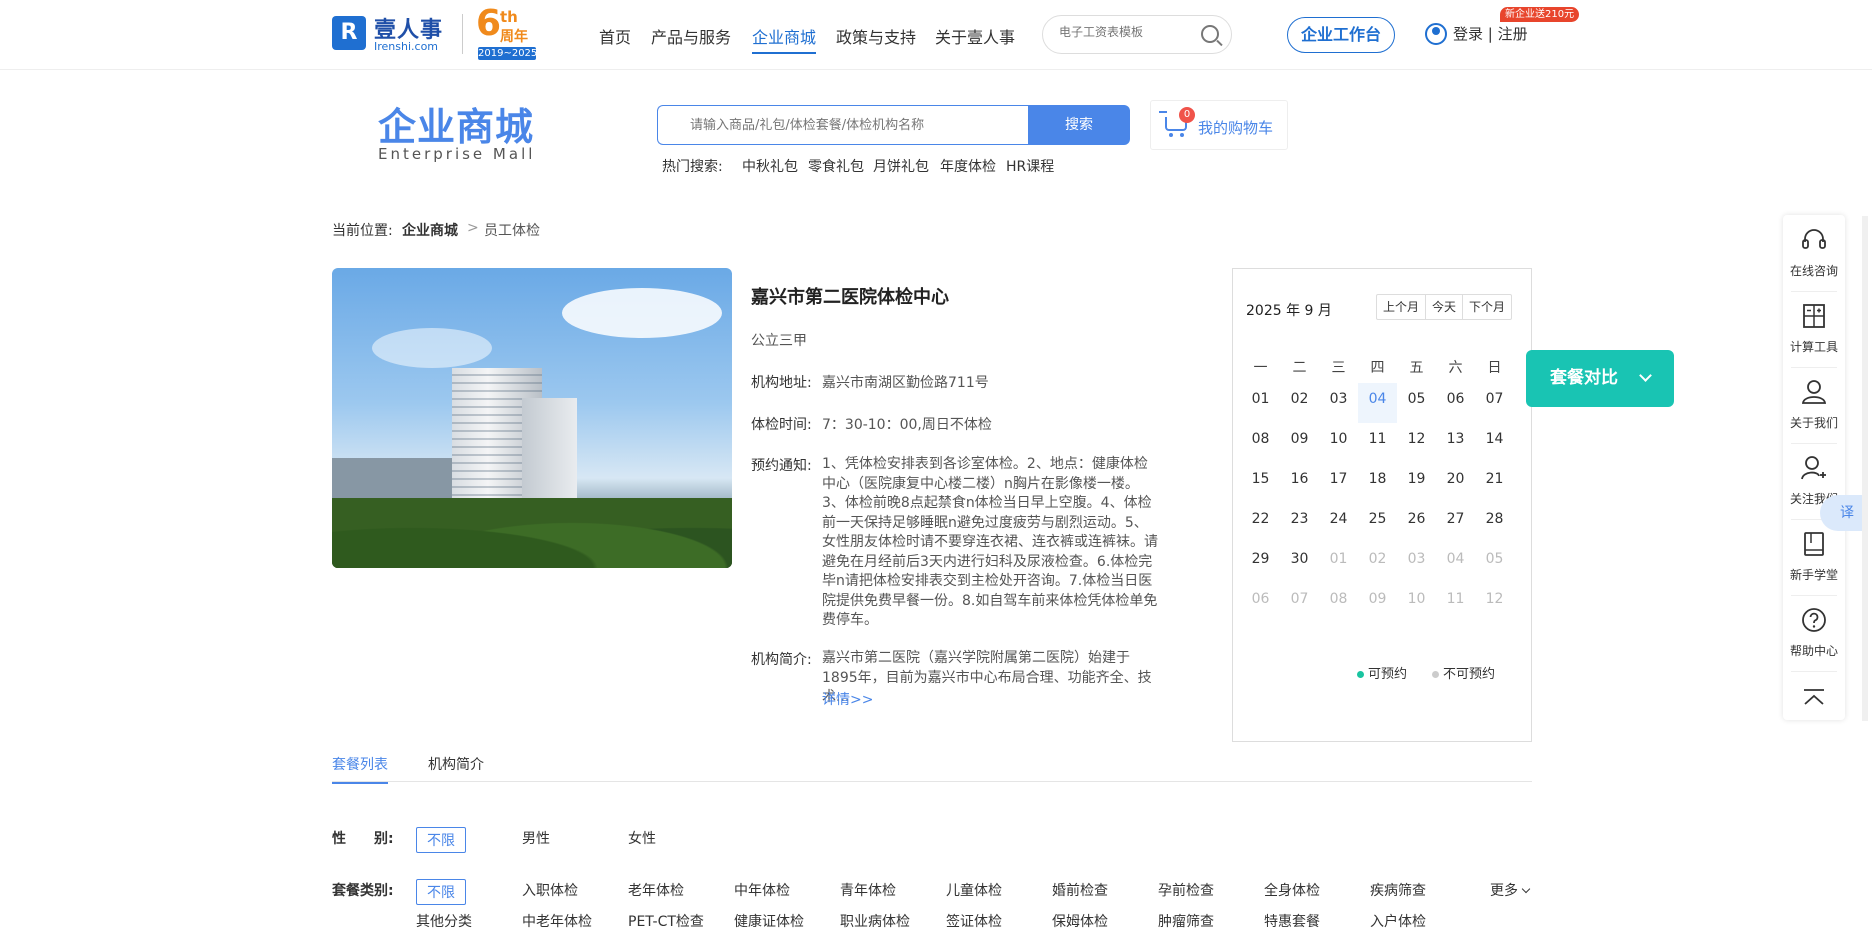 The image size is (1872, 935). Describe the element at coordinates (1445, 307) in the screenshot. I see `today-button: 今天` at that location.